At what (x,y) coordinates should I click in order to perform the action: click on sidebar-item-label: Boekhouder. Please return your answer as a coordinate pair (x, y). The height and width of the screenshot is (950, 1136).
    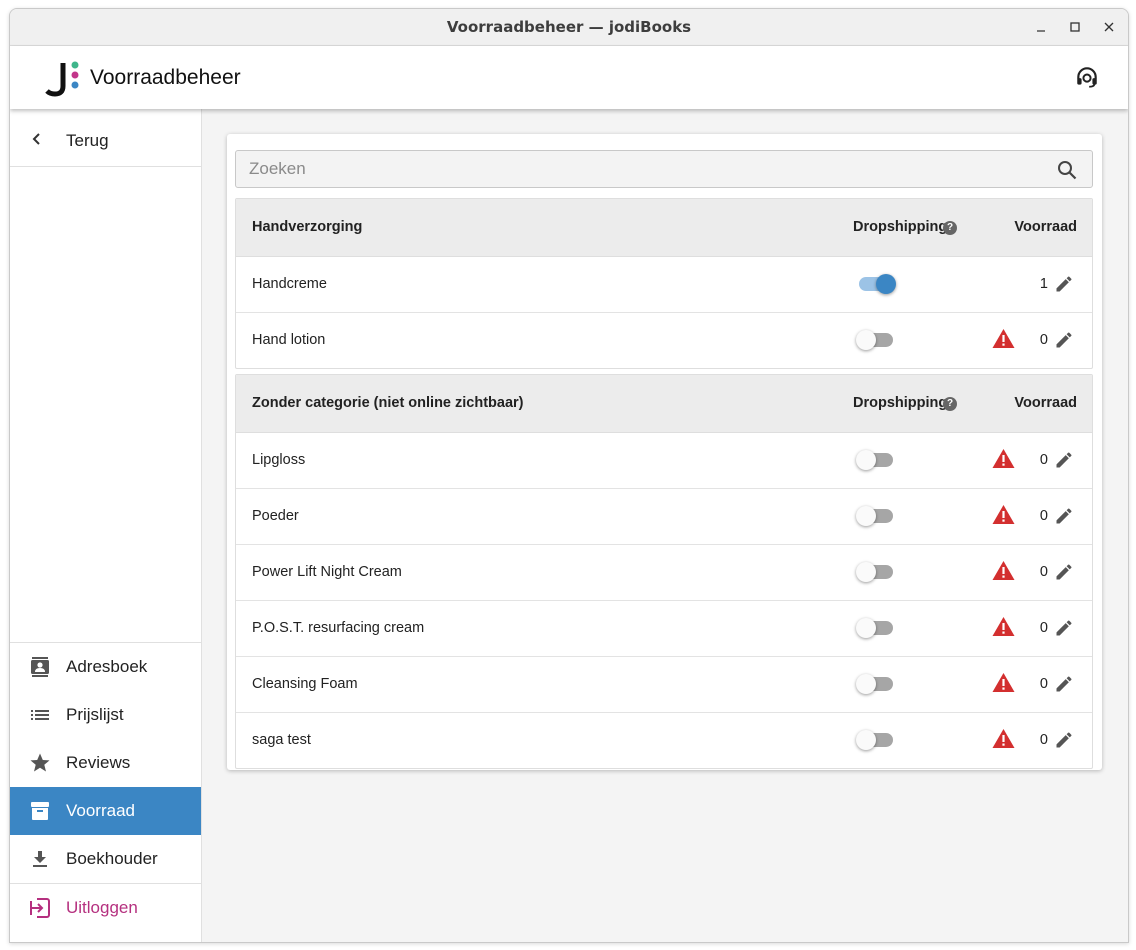
    Looking at the image, I should click on (112, 858).